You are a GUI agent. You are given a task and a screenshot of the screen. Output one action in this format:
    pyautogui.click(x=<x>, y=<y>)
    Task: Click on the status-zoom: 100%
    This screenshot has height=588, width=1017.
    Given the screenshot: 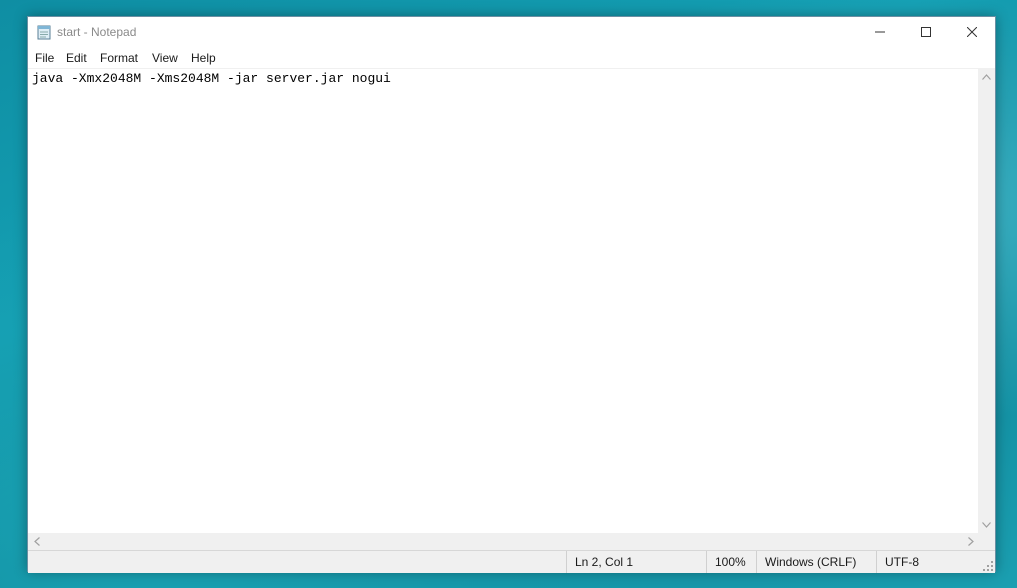 What is the action you would take?
    pyautogui.click(x=731, y=562)
    